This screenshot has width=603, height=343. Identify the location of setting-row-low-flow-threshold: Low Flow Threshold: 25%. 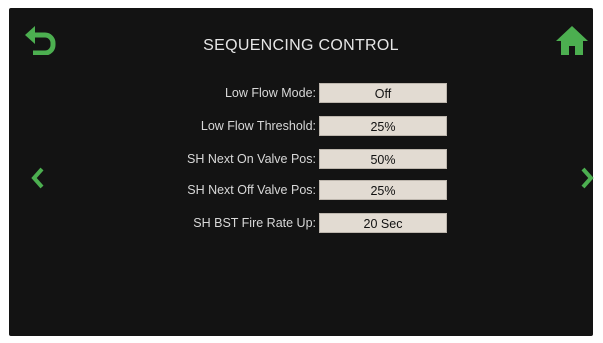
(301, 126).